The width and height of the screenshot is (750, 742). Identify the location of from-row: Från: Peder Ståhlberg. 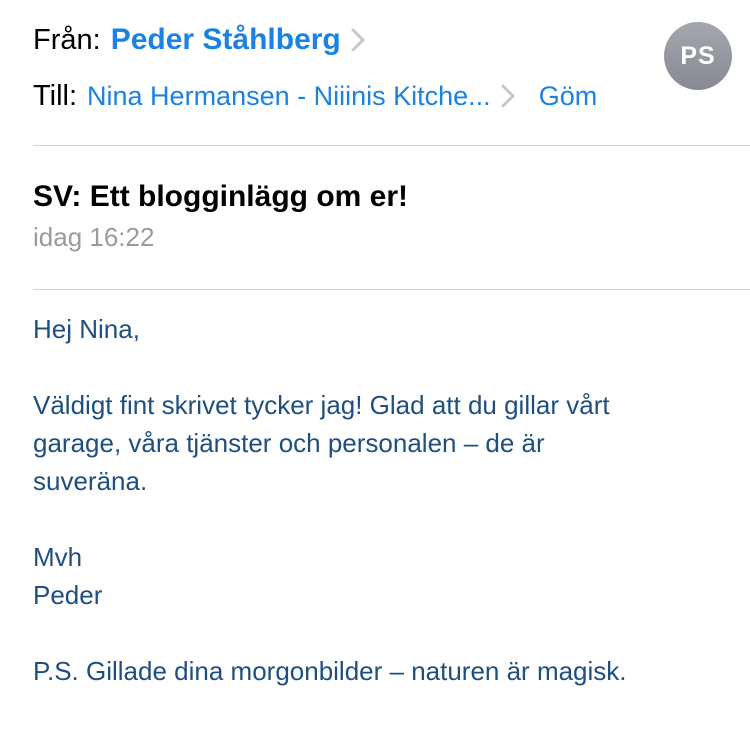
(199, 40).